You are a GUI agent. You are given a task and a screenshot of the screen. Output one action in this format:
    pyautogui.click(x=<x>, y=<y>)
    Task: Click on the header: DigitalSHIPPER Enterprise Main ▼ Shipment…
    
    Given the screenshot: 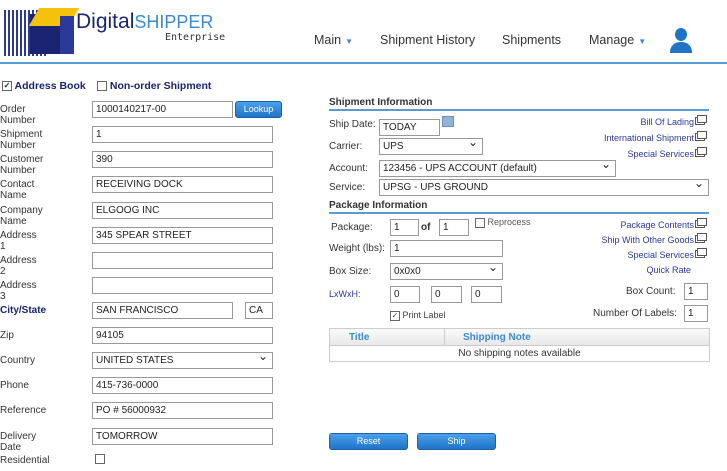 What is the action you would take?
    pyautogui.click(x=363, y=32)
    